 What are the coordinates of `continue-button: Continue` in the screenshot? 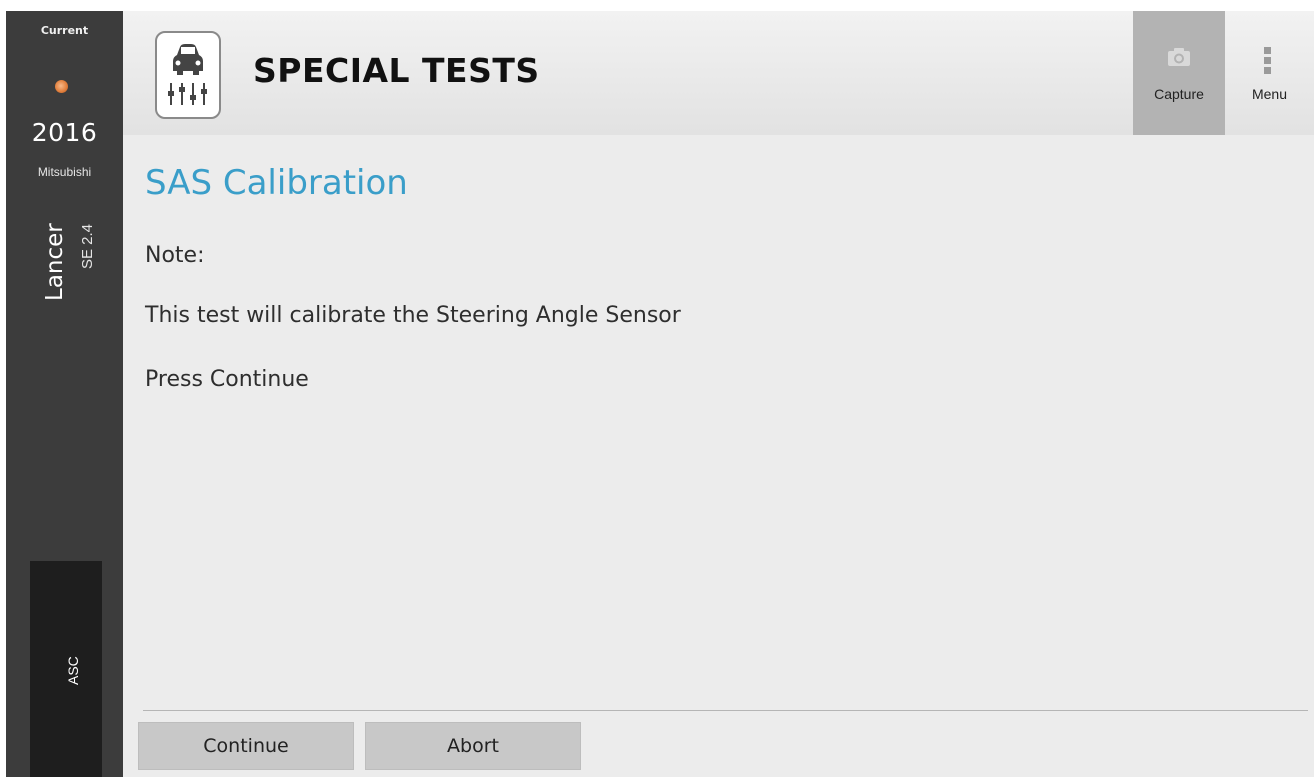 It's located at (246, 746).